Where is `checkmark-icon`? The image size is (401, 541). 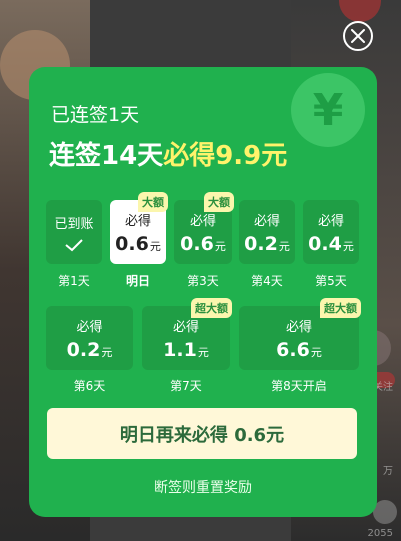
checkmark-icon is located at coordinates (74, 244).